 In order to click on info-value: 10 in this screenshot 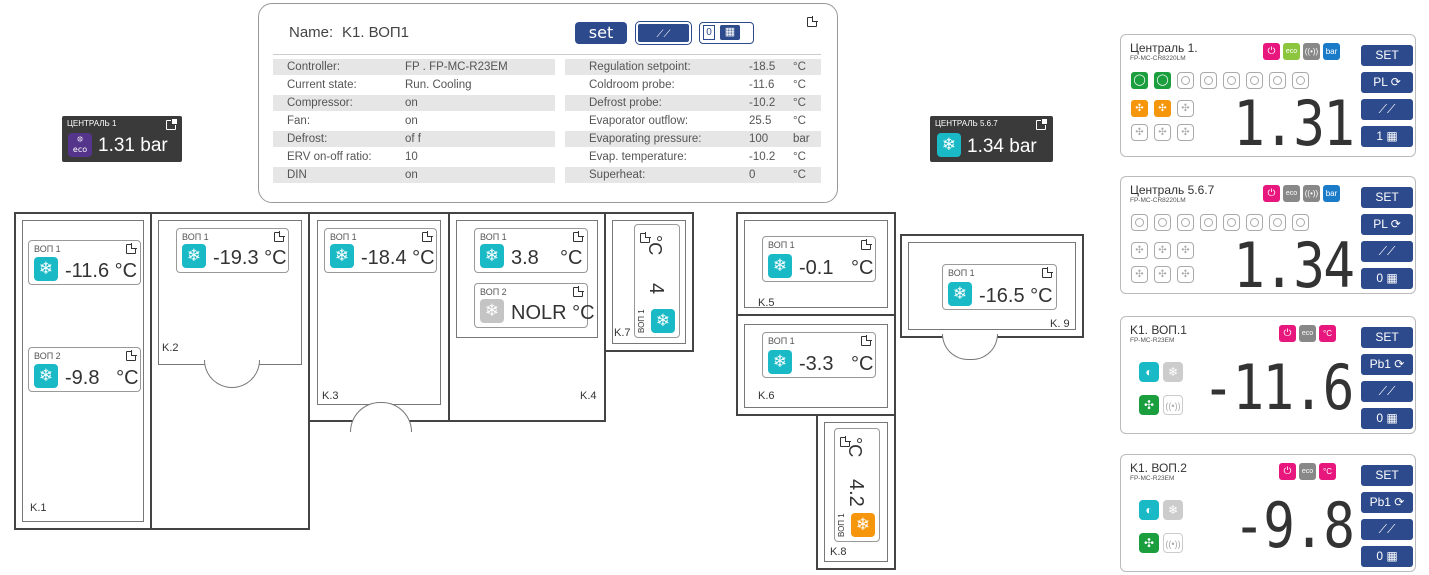, I will do `click(411, 157)`.